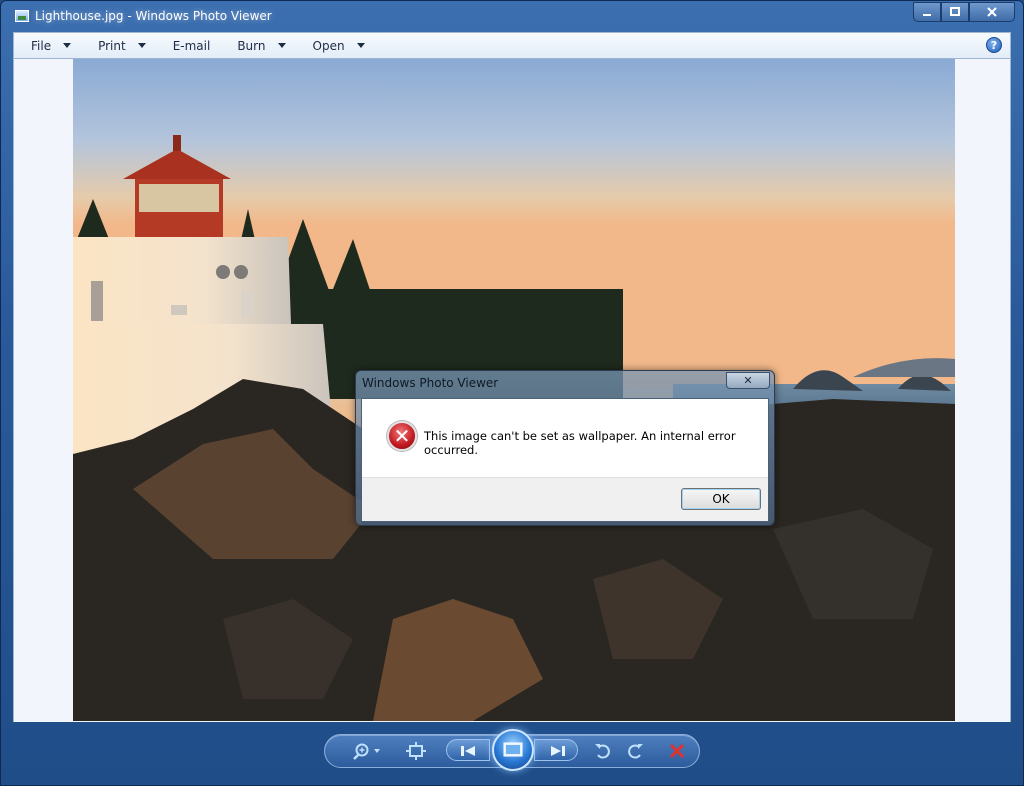 The height and width of the screenshot is (786, 1024). I want to click on zoom-icon, so click(366, 751).